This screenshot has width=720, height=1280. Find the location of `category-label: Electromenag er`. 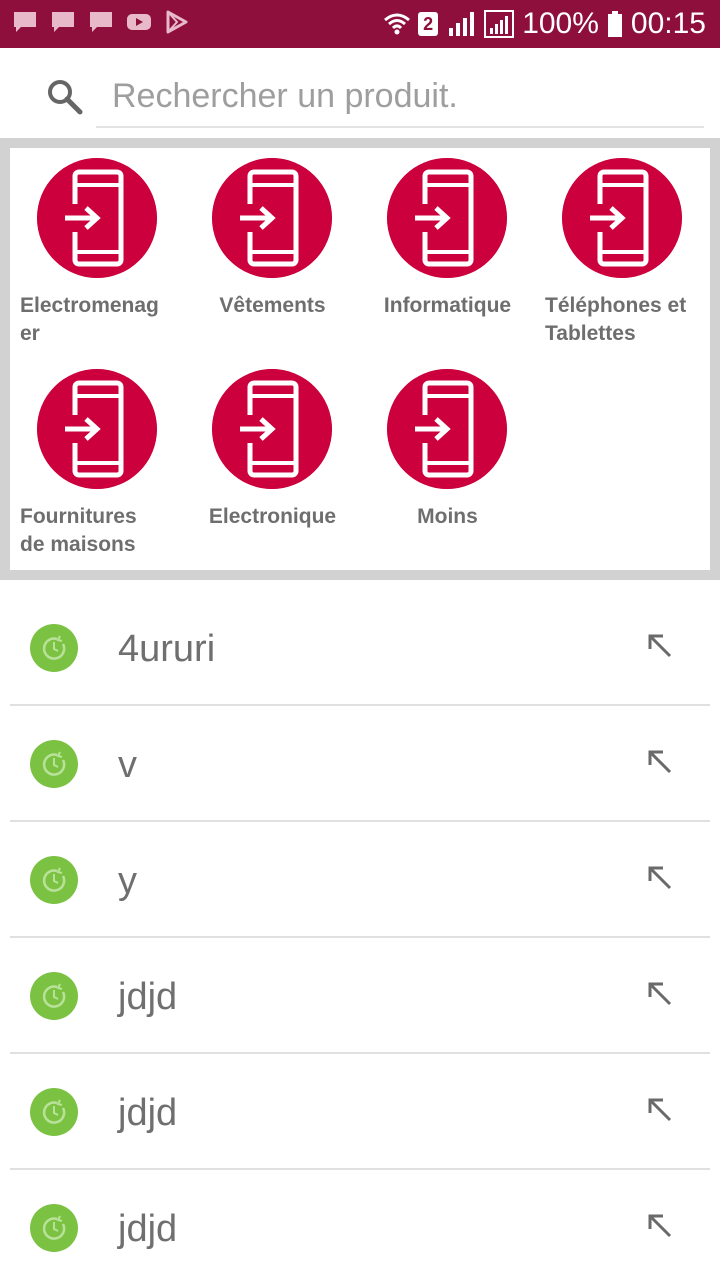

category-label: Electromenag er is located at coordinates (89, 319).